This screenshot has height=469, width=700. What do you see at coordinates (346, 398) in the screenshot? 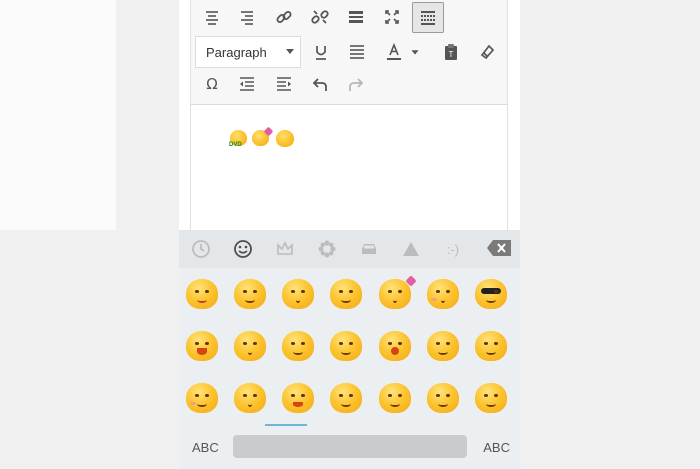
I see `emoji-sleepy` at bounding box center [346, 398].